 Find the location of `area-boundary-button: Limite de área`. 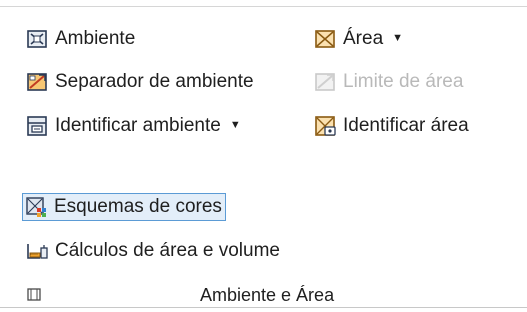

area-boundary-button: Limite de área is located at coordinates (388, 82).